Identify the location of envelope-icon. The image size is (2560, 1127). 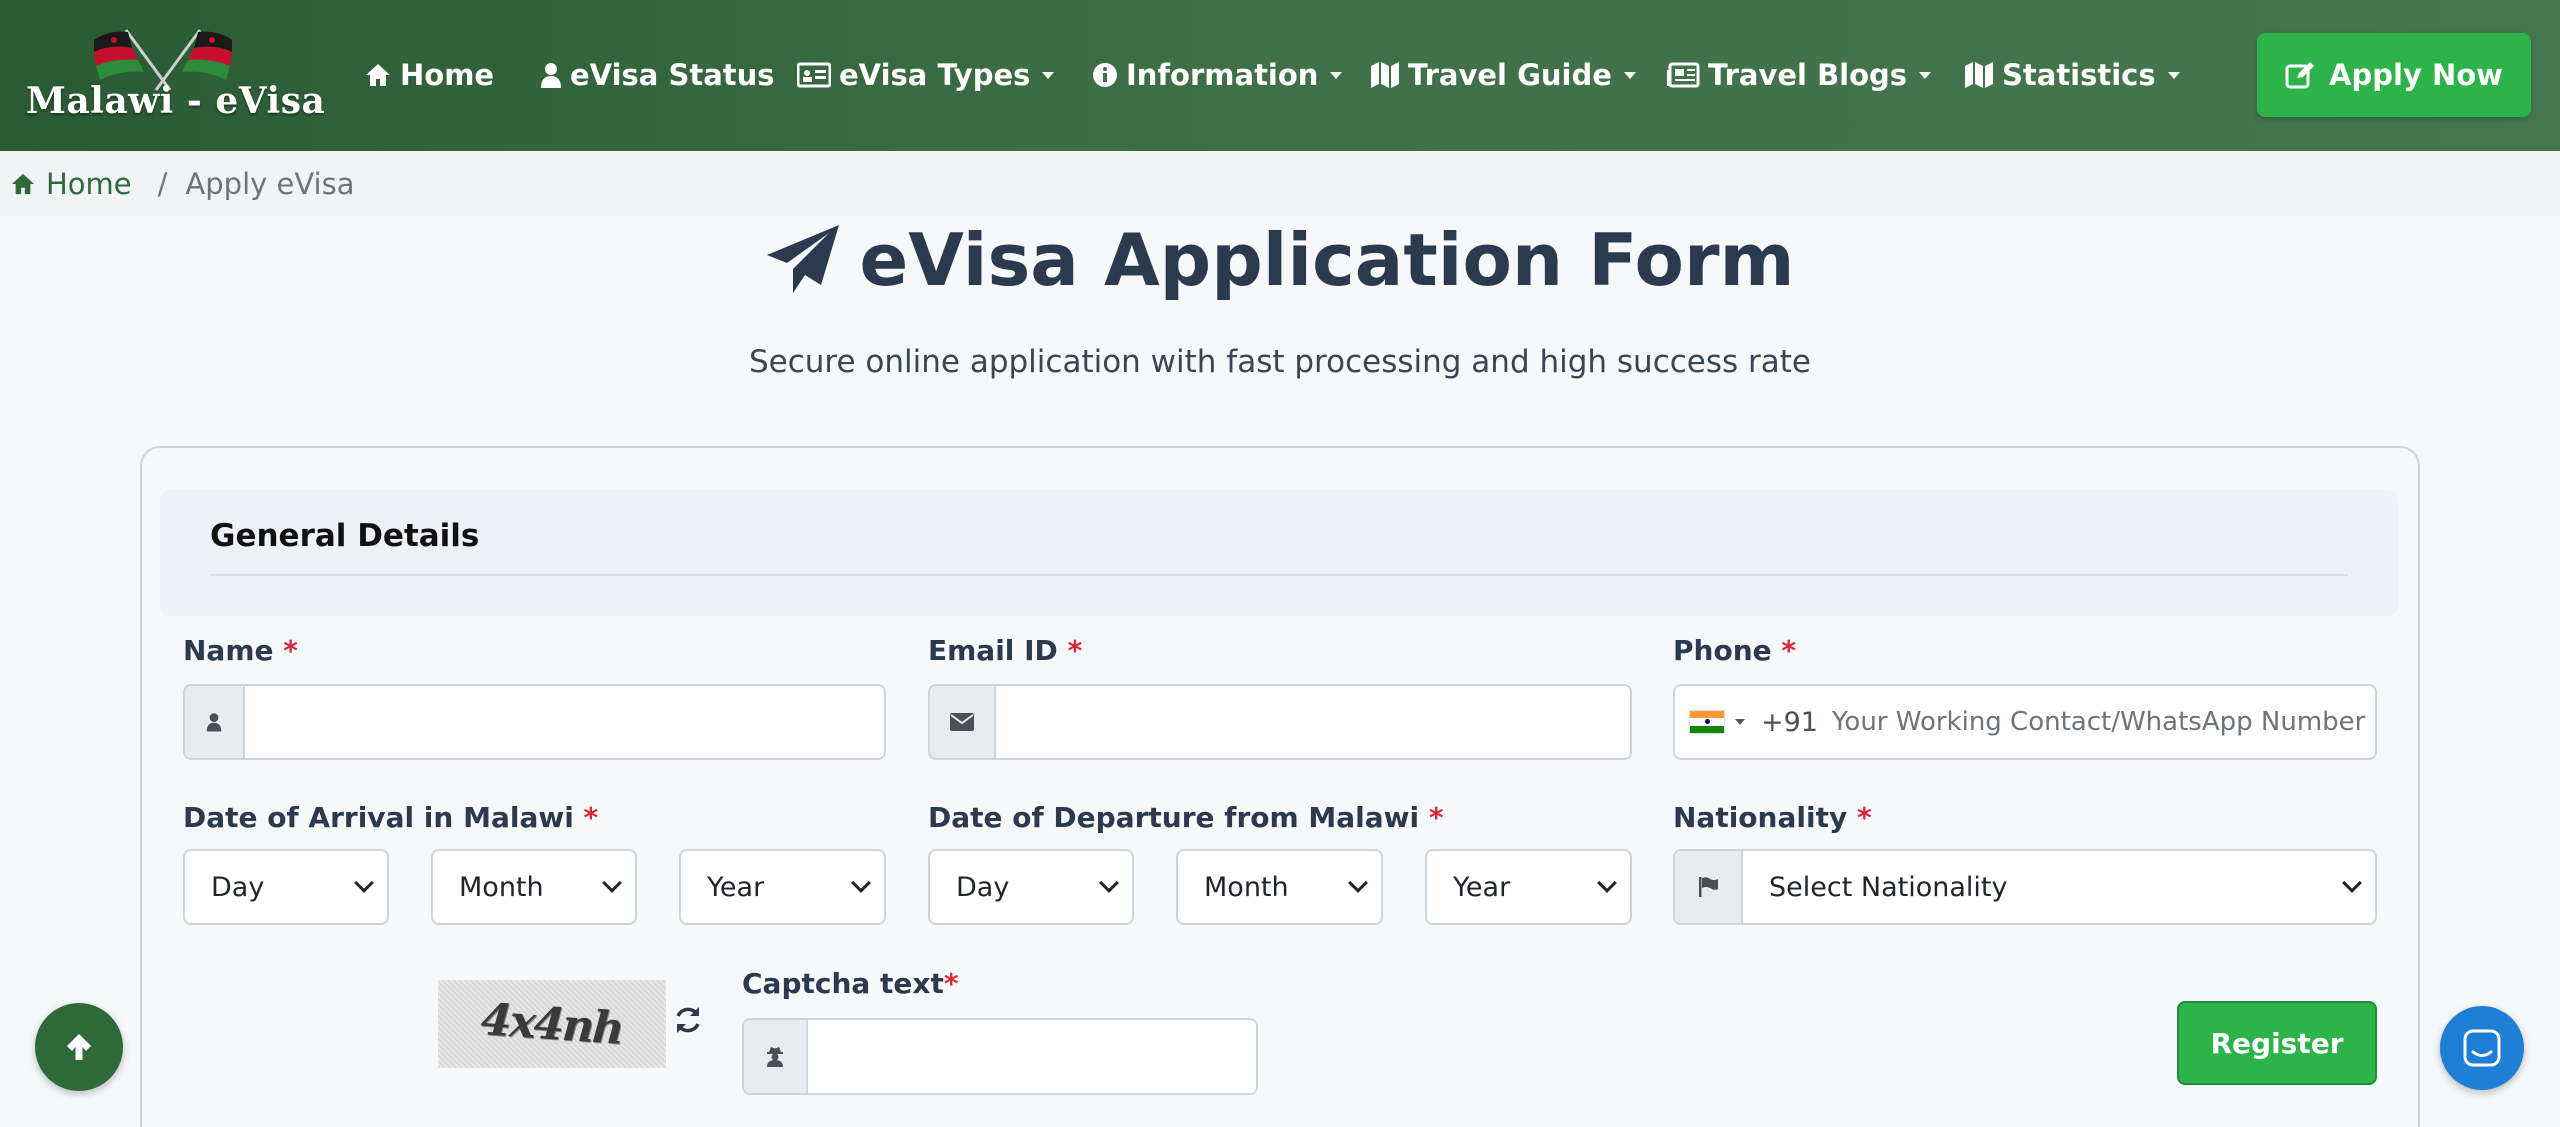
(962, 722).